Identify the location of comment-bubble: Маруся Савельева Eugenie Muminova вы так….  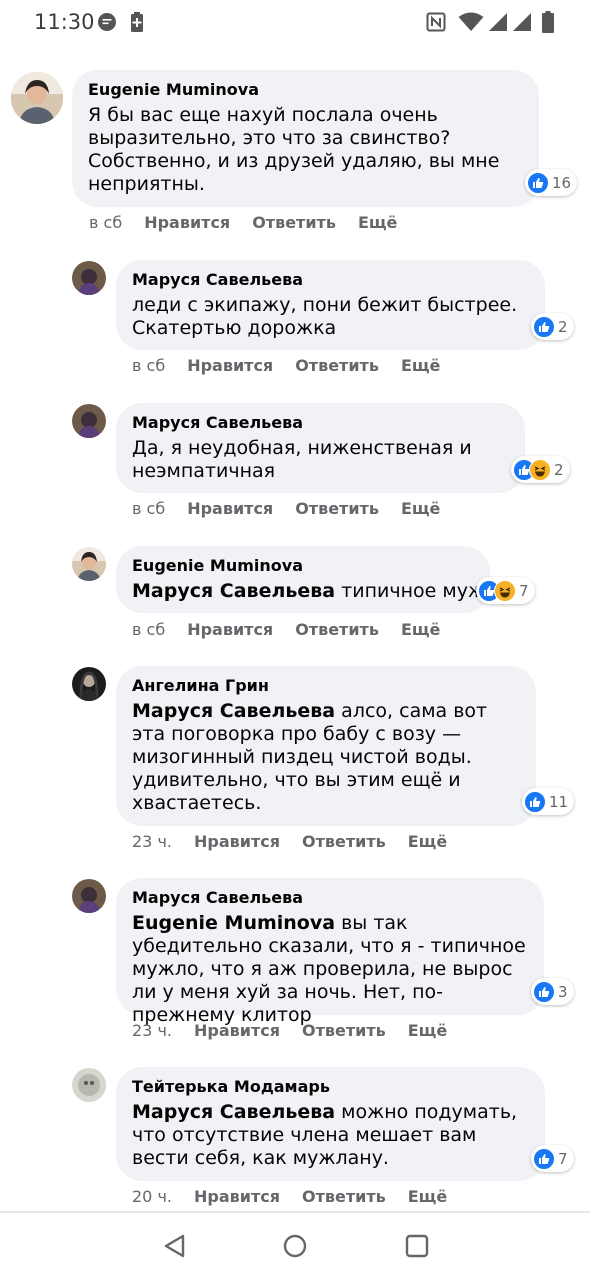
(330, 952).